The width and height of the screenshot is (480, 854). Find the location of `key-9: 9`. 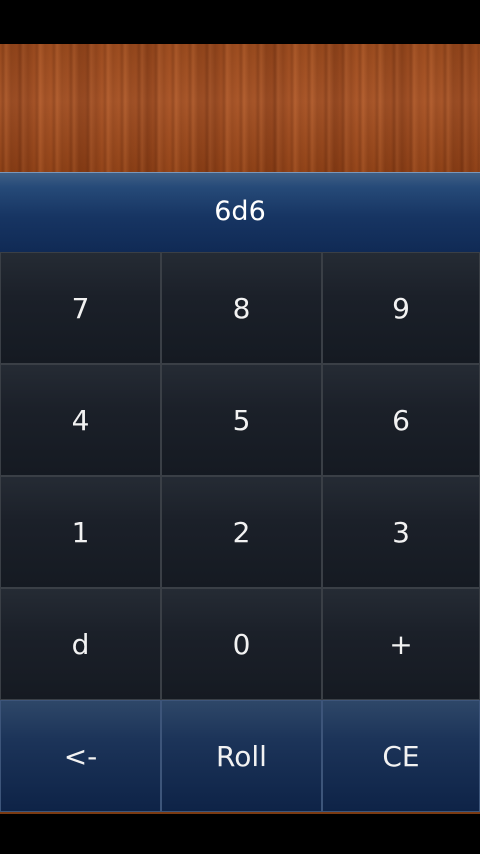

key-9: 9 is located at coordinates (401, 308).